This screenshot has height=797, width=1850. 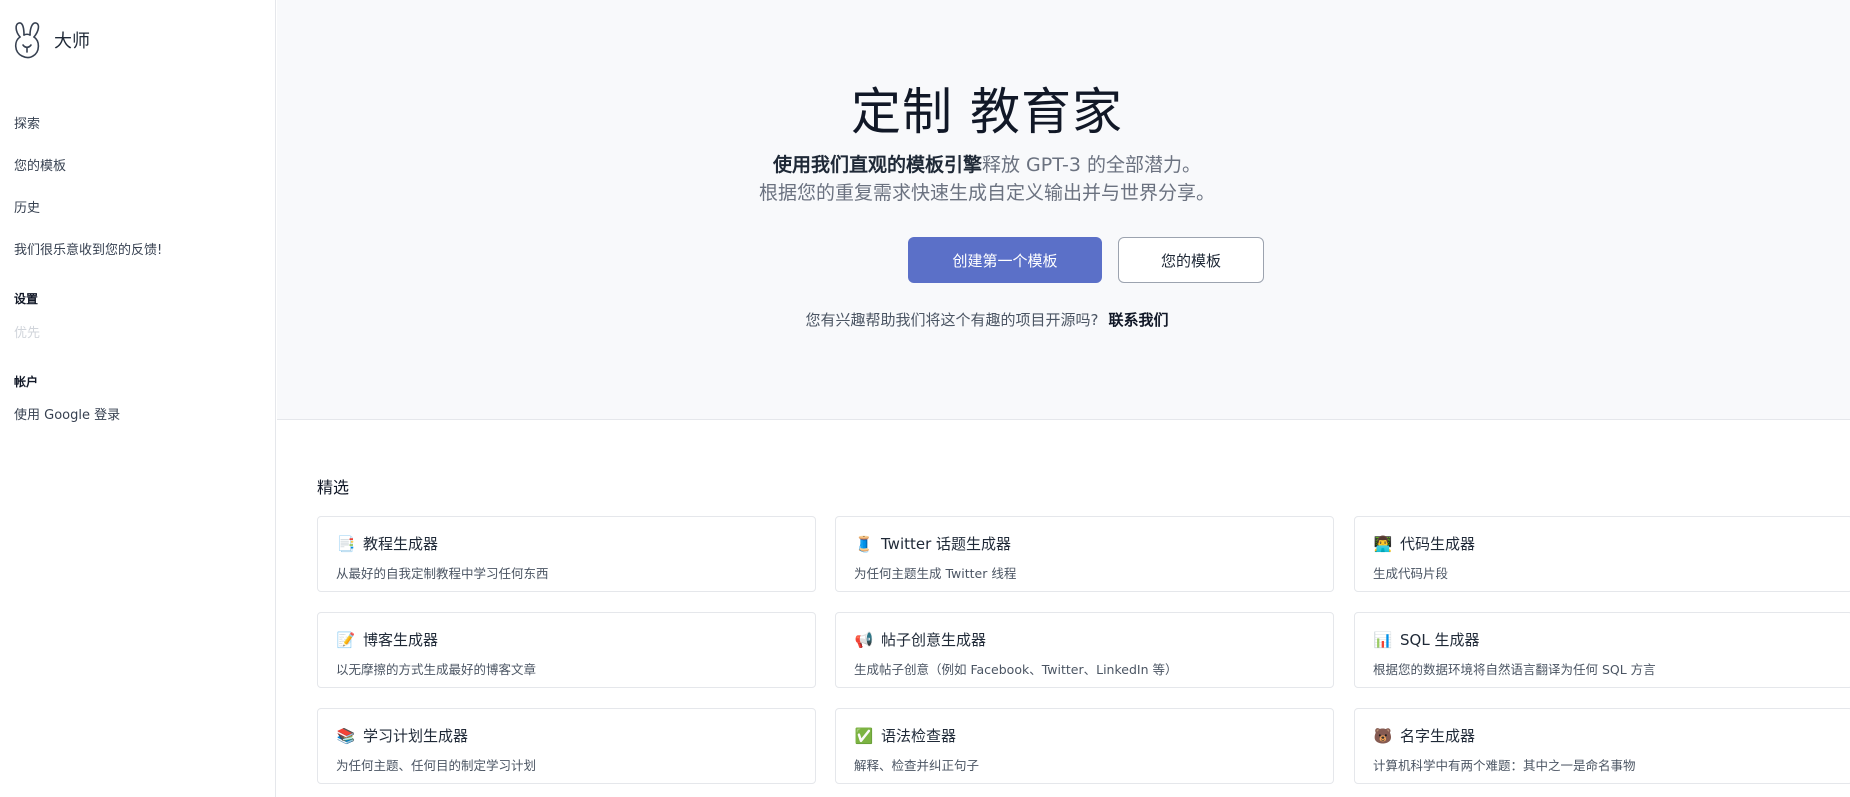 I want to click on card-title-text: 语法检查器, so click(x=919, y=736).